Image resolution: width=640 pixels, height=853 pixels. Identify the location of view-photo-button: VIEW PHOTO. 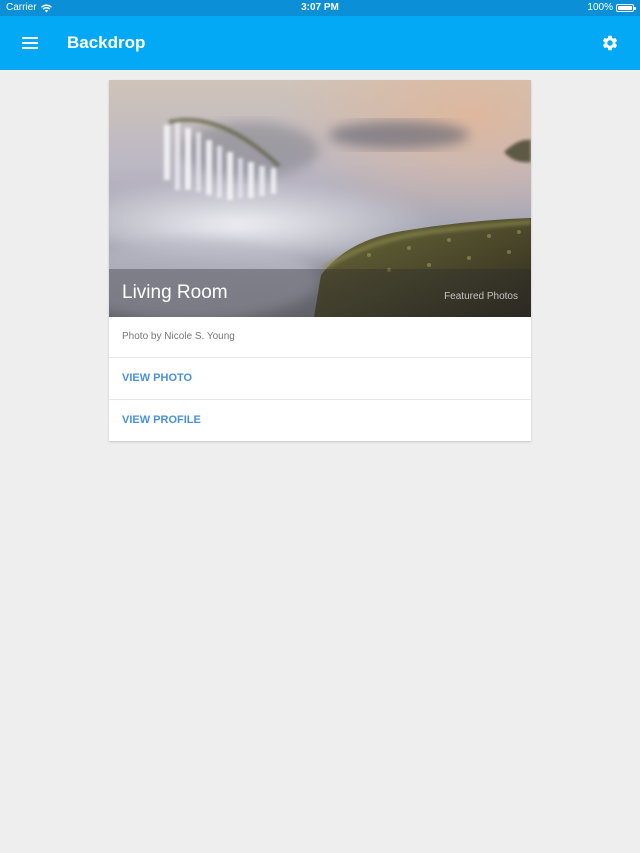
(320, 378).